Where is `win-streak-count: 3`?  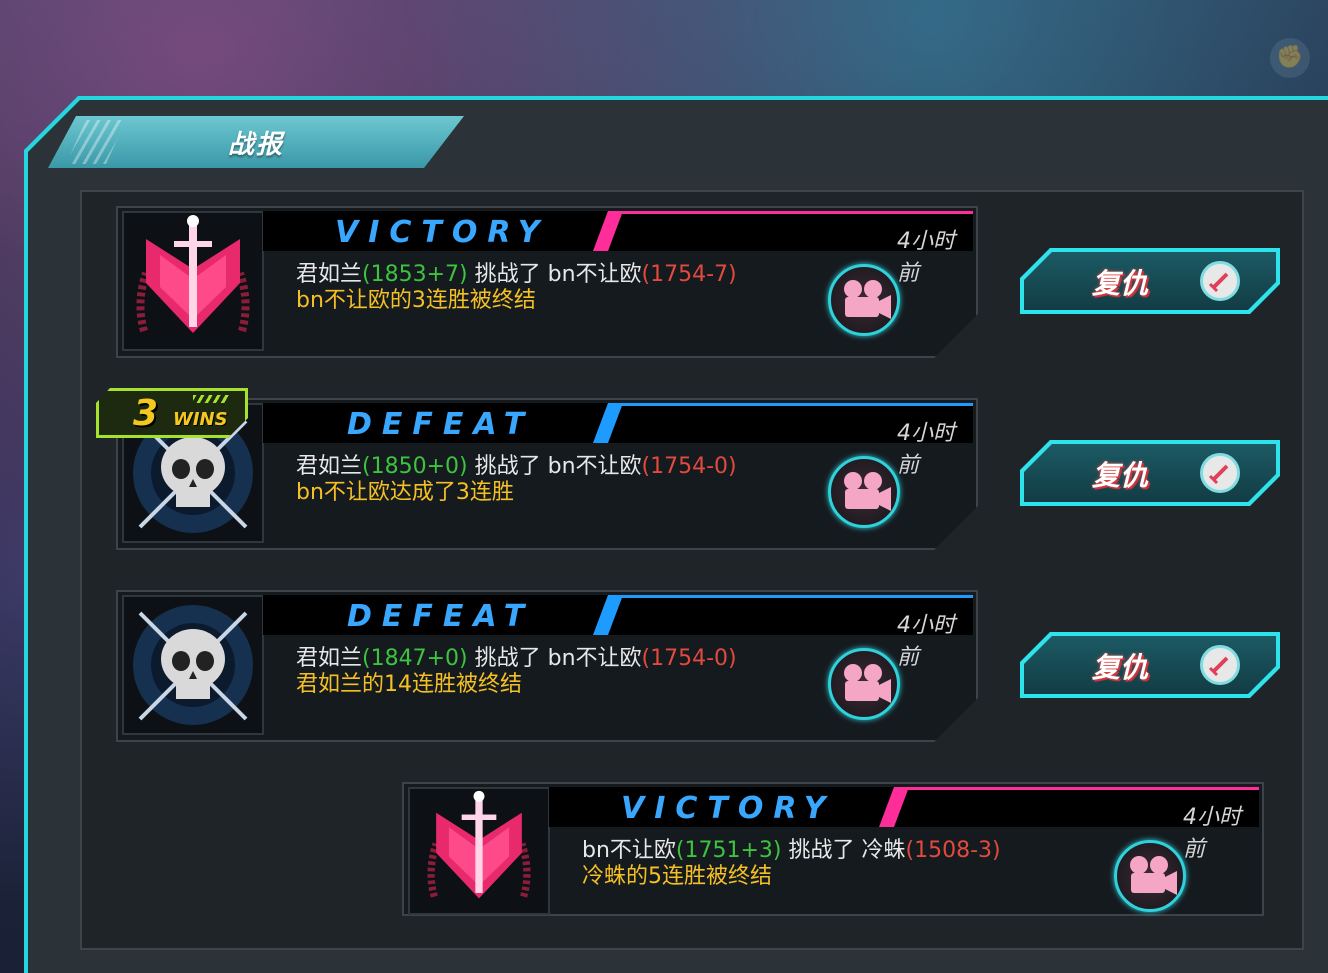 win-streak-count: 3 is located at coordinates (146, 413).